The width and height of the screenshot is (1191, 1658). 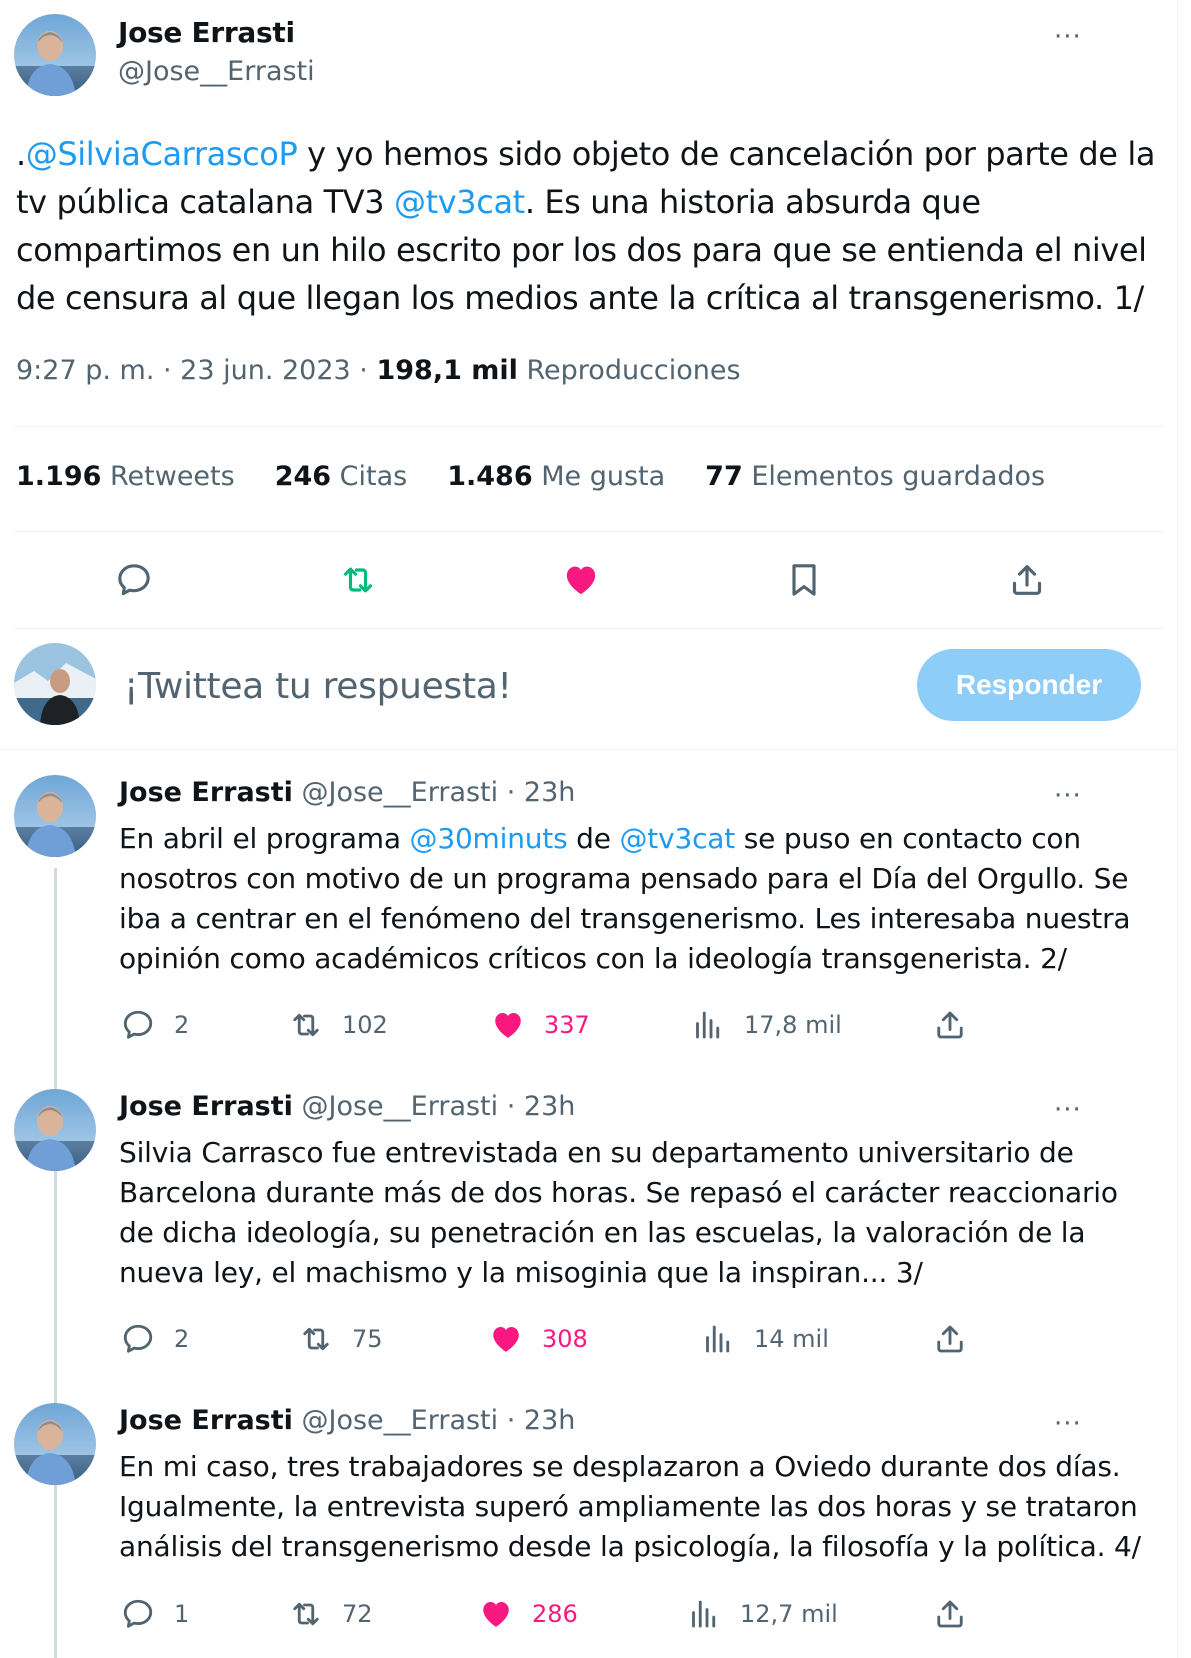 What do you see at coordinates (593, 838) in the screenshot?
I see `tweet-text-part: de` at bounding box center [593, 838].